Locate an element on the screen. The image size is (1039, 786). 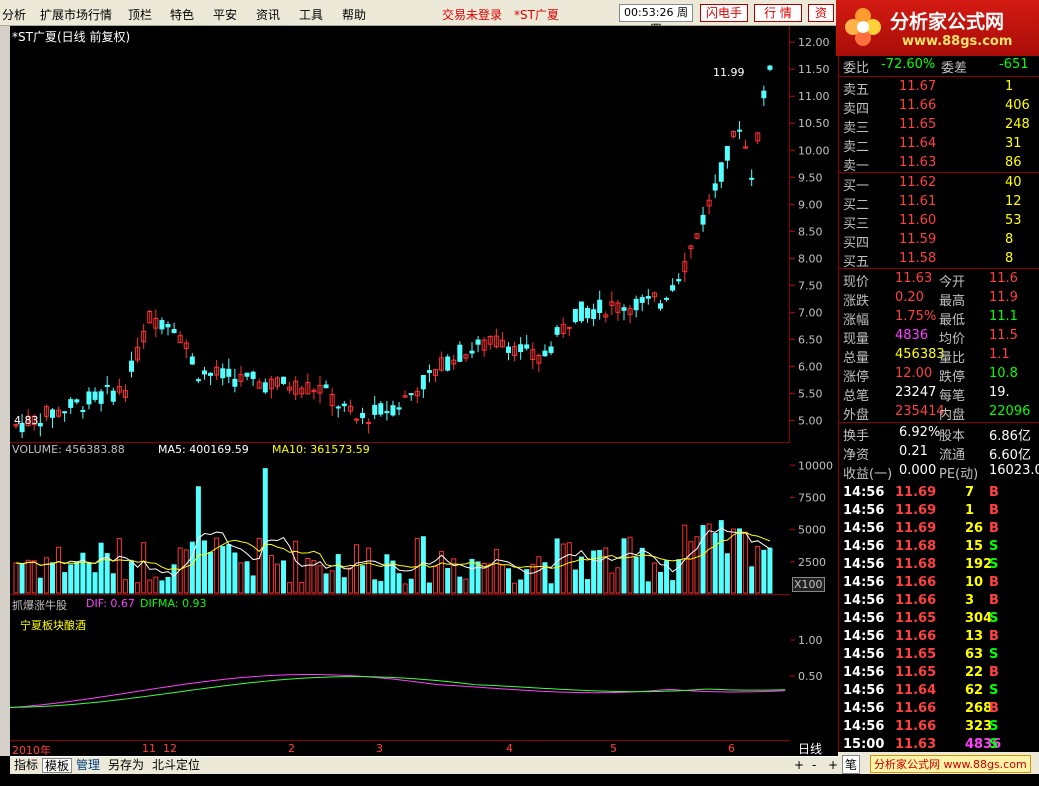
low-price-label: 4.83 is located at coordinates (26, 420).